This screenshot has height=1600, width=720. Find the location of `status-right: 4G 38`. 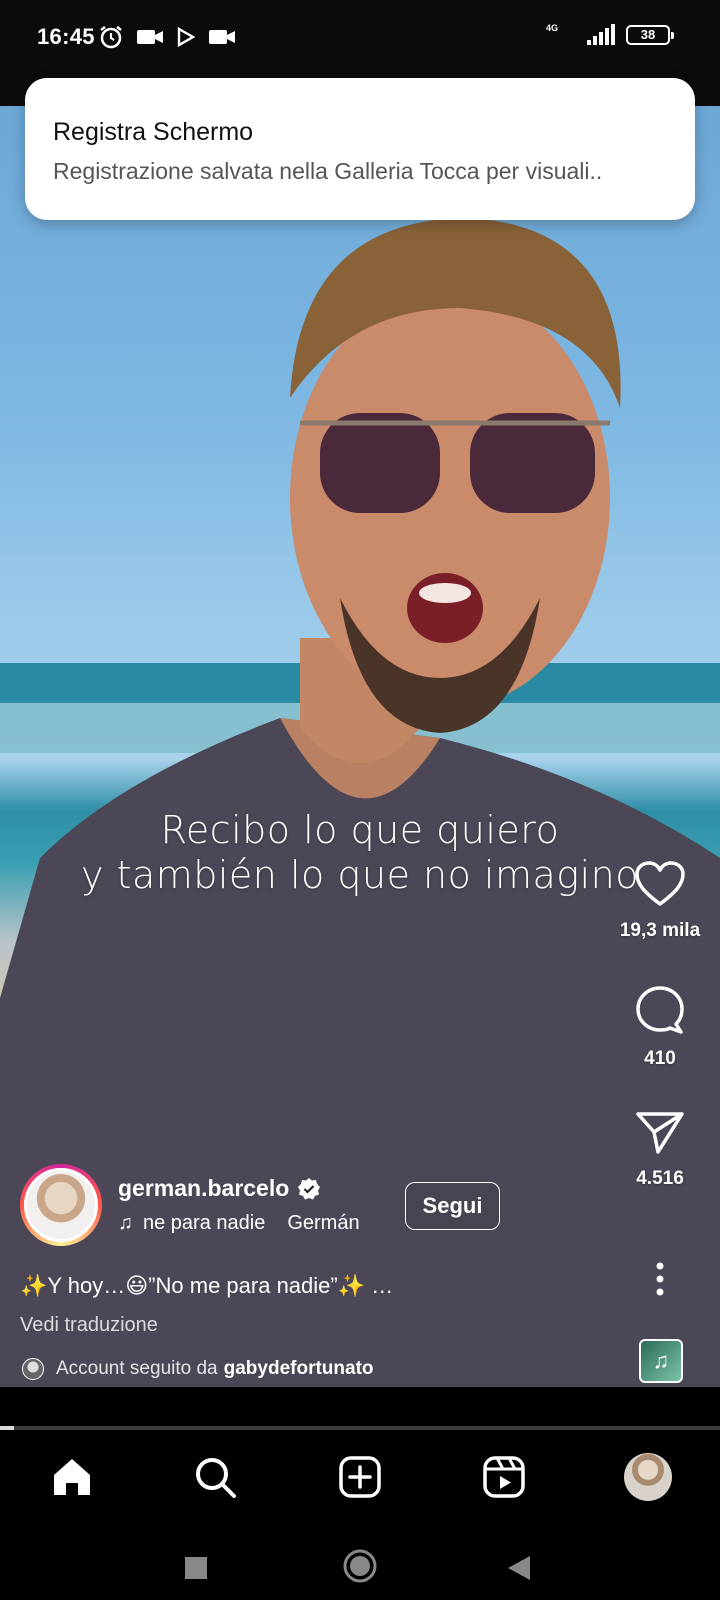

status-right: 4G 38 is located at coordinates (610, 34).